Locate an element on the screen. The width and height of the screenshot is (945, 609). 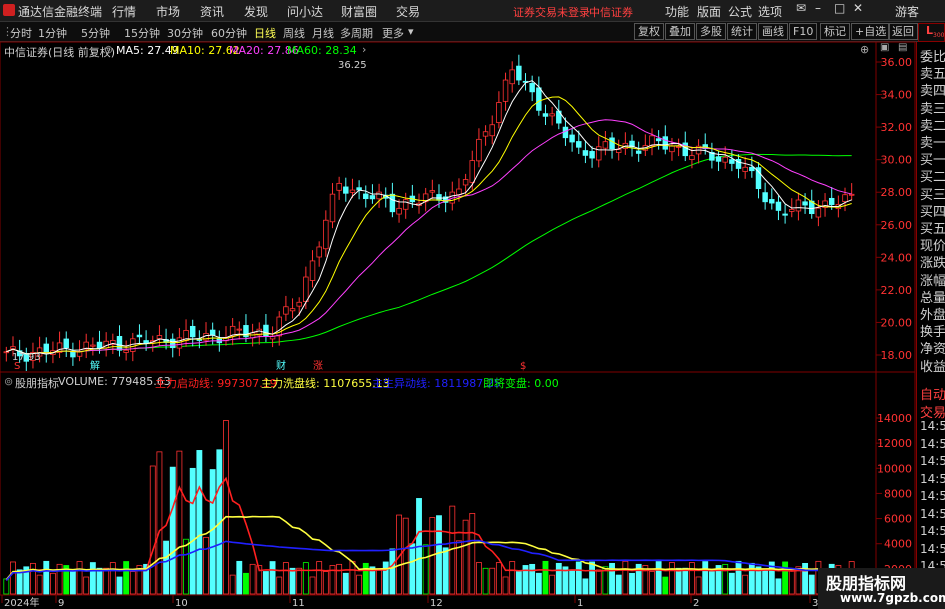
side-panel-label: 换手 is located at coordinates (932, 333).